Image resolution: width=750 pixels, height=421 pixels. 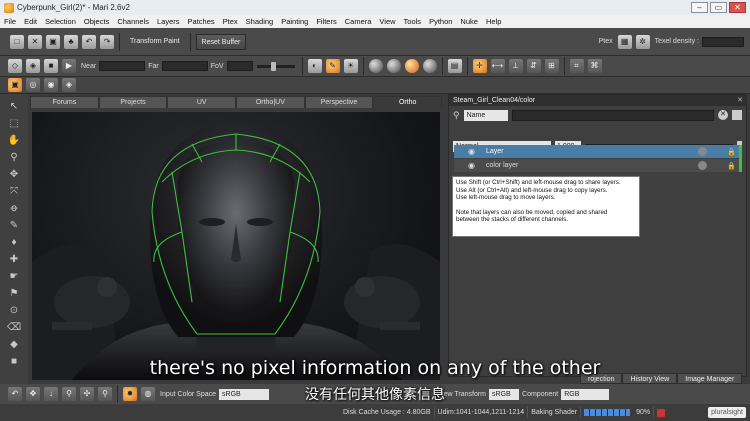 What do you see at coordinates (375, 66) in the screenshot?
I see `flat-shading-sphere-icon` at bounding box center [375, 66].